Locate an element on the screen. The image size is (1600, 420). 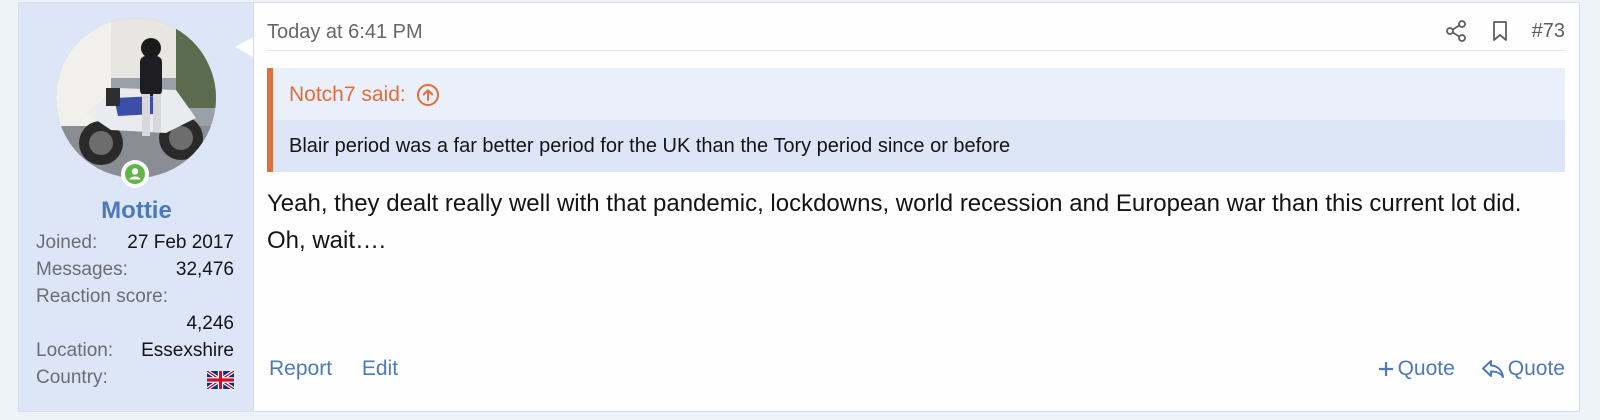
bookmark-icon is located at coordinates (1500, 31).